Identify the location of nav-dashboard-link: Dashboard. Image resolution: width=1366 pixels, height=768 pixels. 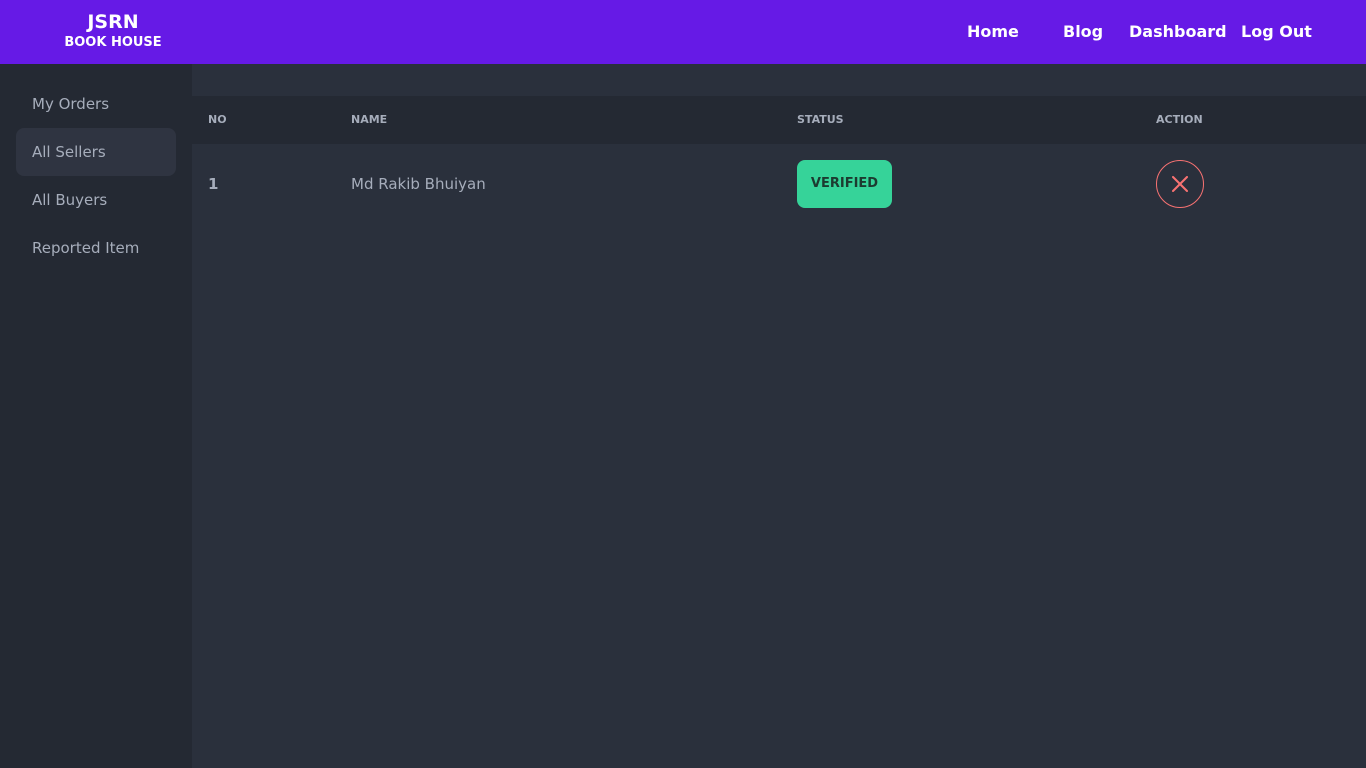
(1178, 32).